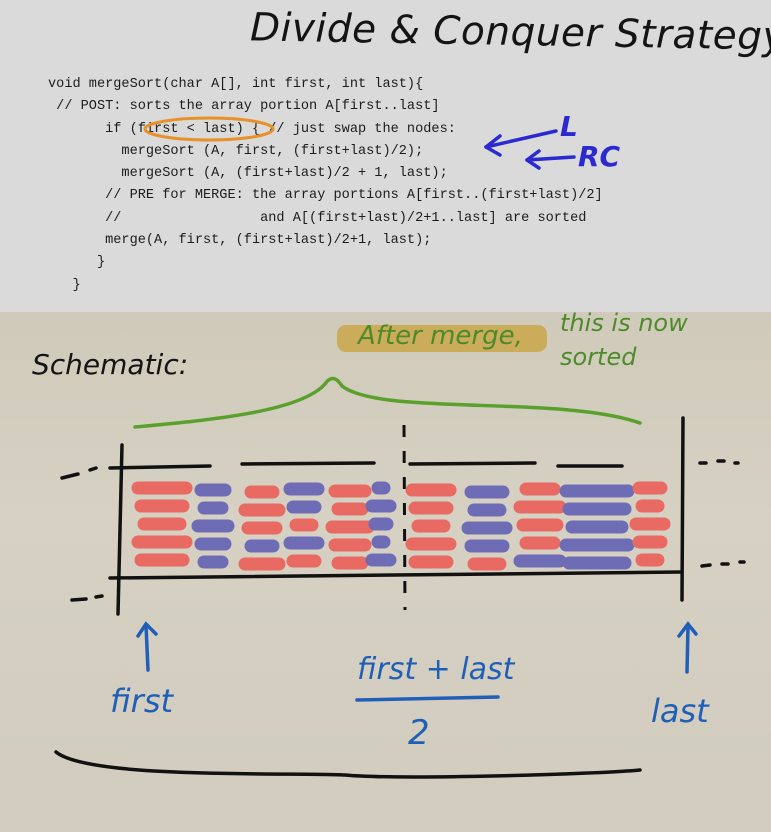 This screenshot has height=832, width=771. I want to click on left-child-label: L, so click(569, 126).